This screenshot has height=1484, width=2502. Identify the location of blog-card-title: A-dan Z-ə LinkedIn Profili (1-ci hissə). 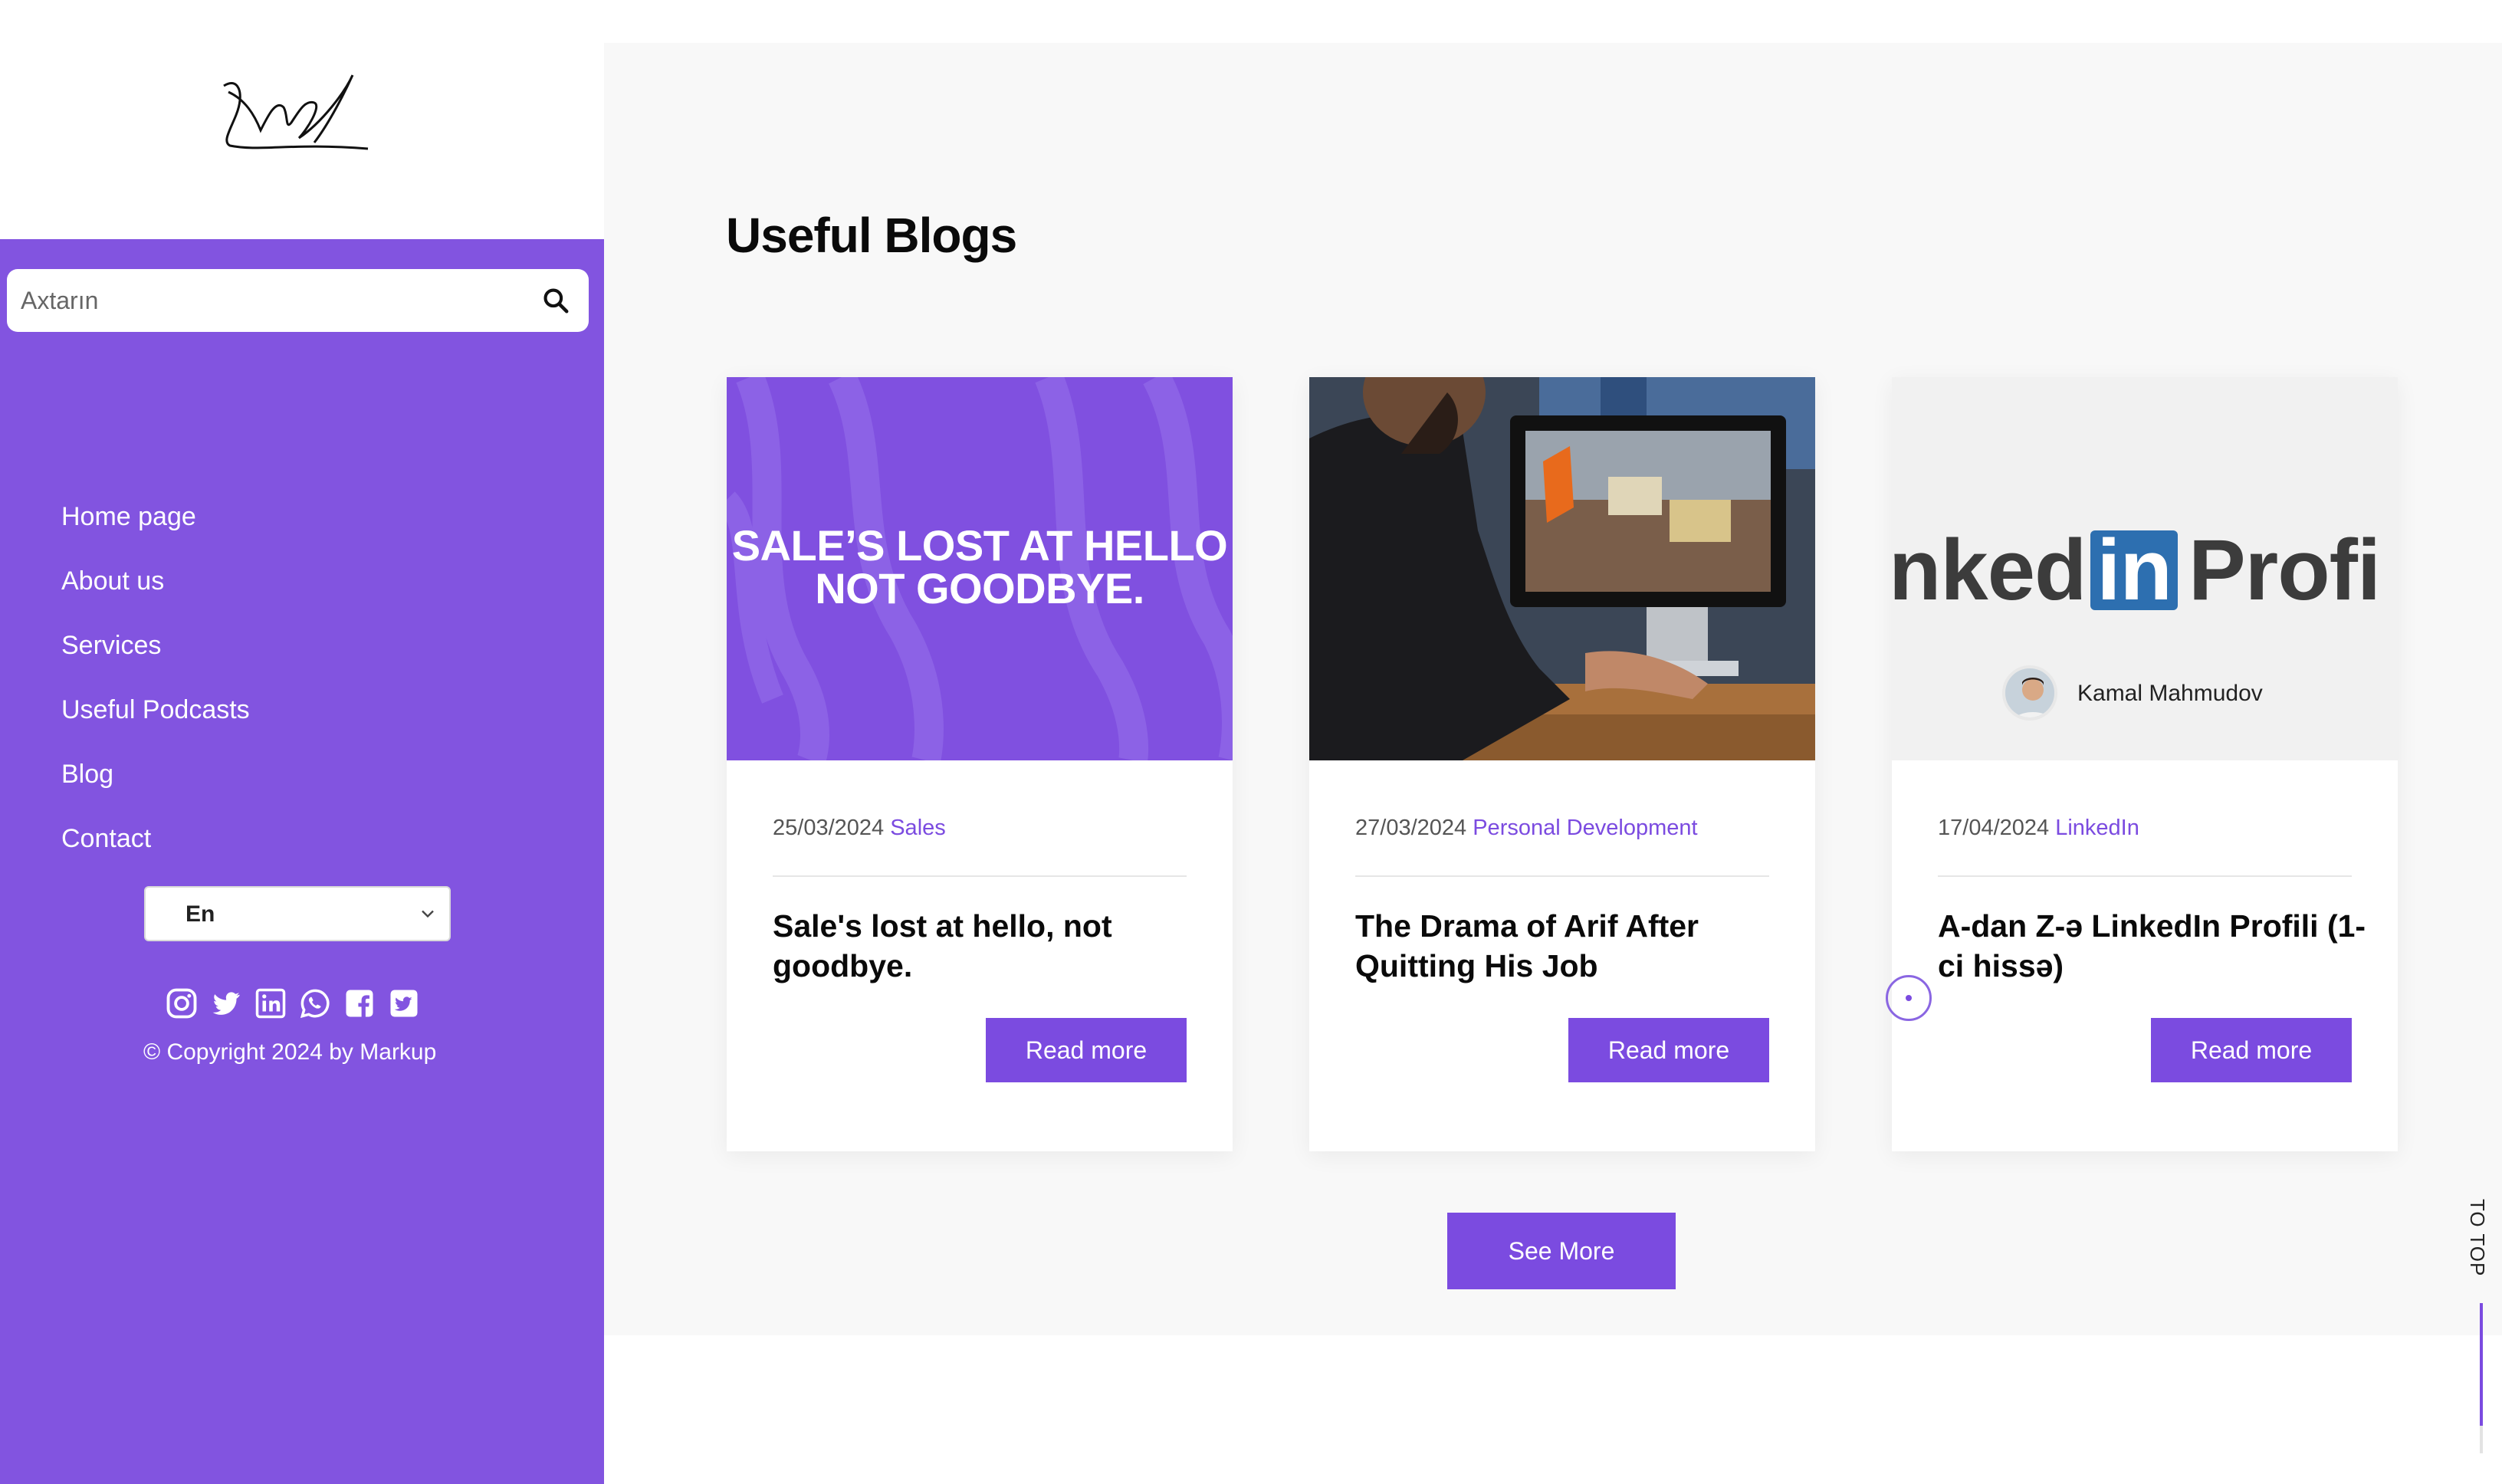
(2153, 946).